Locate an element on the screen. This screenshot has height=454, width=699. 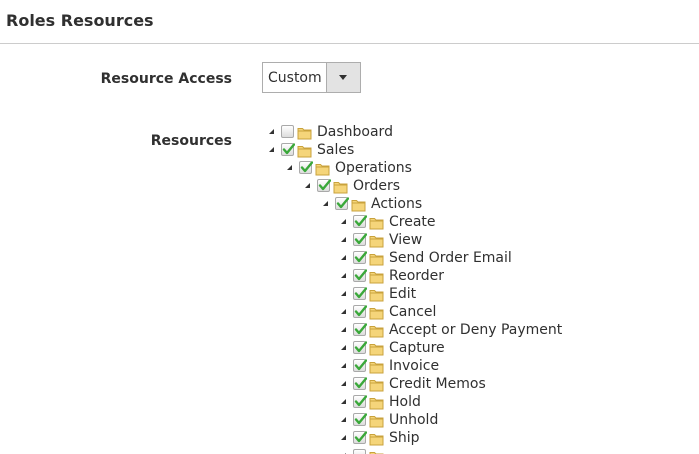
tree-node-label: Capture is located at coordinates (417, 348).